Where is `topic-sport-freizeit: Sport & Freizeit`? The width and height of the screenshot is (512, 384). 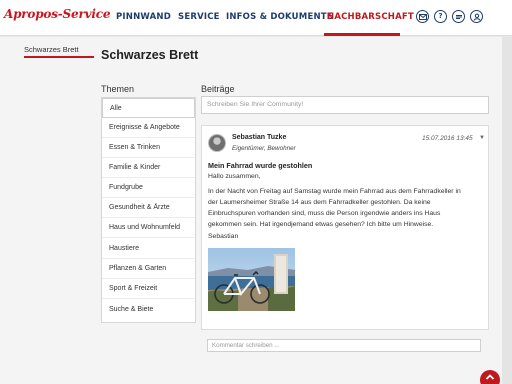
topic-sport-freizeit: Sport & Freizeit is located at coordinates (148, 289).